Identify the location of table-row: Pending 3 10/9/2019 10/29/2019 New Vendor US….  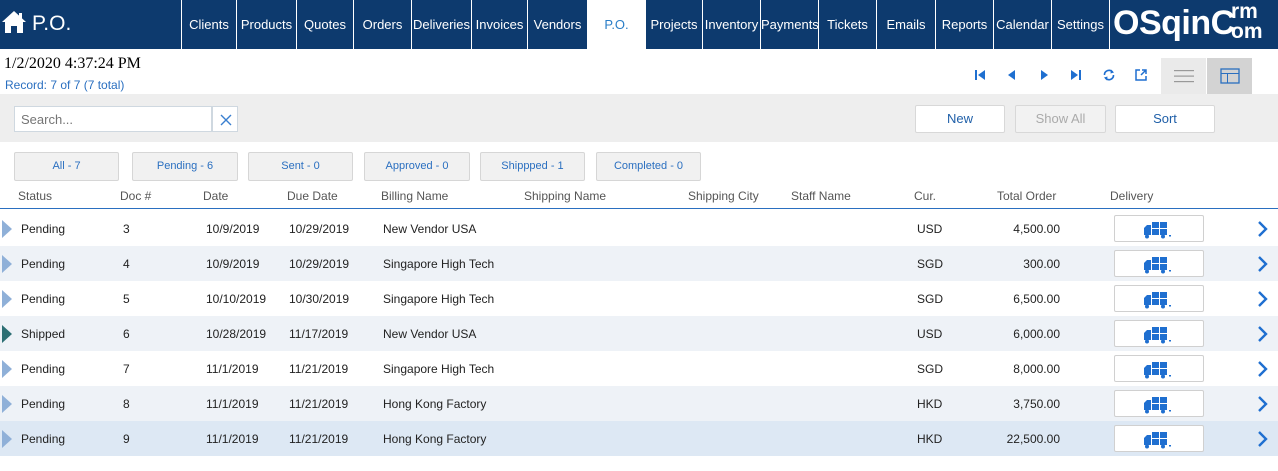
(639, 228).